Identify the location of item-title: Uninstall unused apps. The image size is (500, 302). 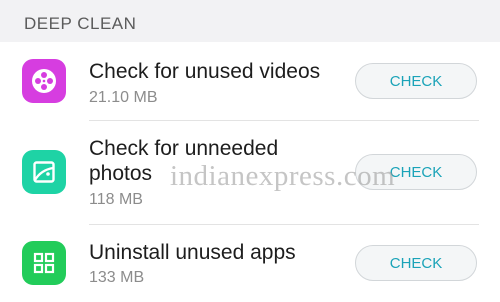
(192, 252).